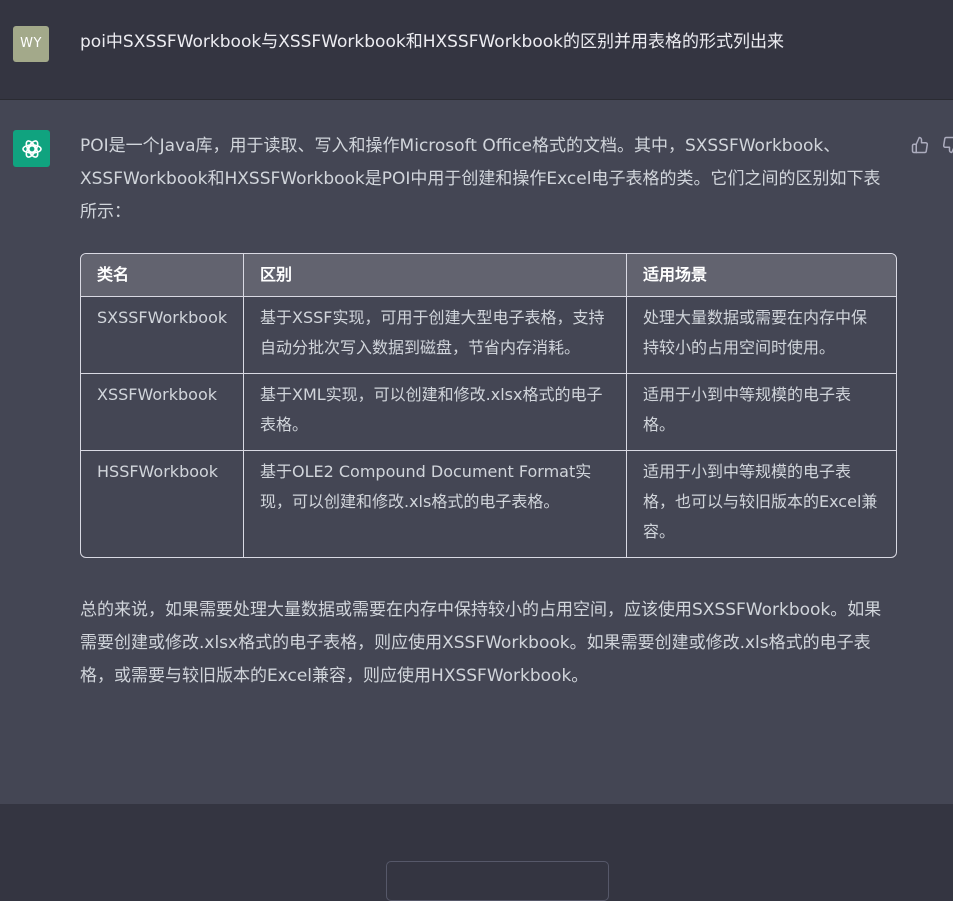  Describe the element at coordinates (920, 145) in the screenshot. I see `thumbs-up-icon` at that location.